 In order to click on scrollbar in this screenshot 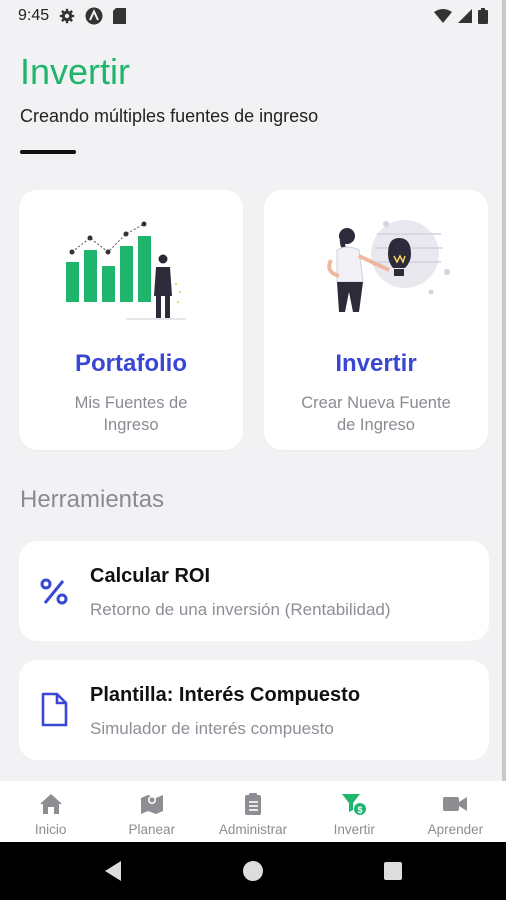, I will do `click(504, 390)`.